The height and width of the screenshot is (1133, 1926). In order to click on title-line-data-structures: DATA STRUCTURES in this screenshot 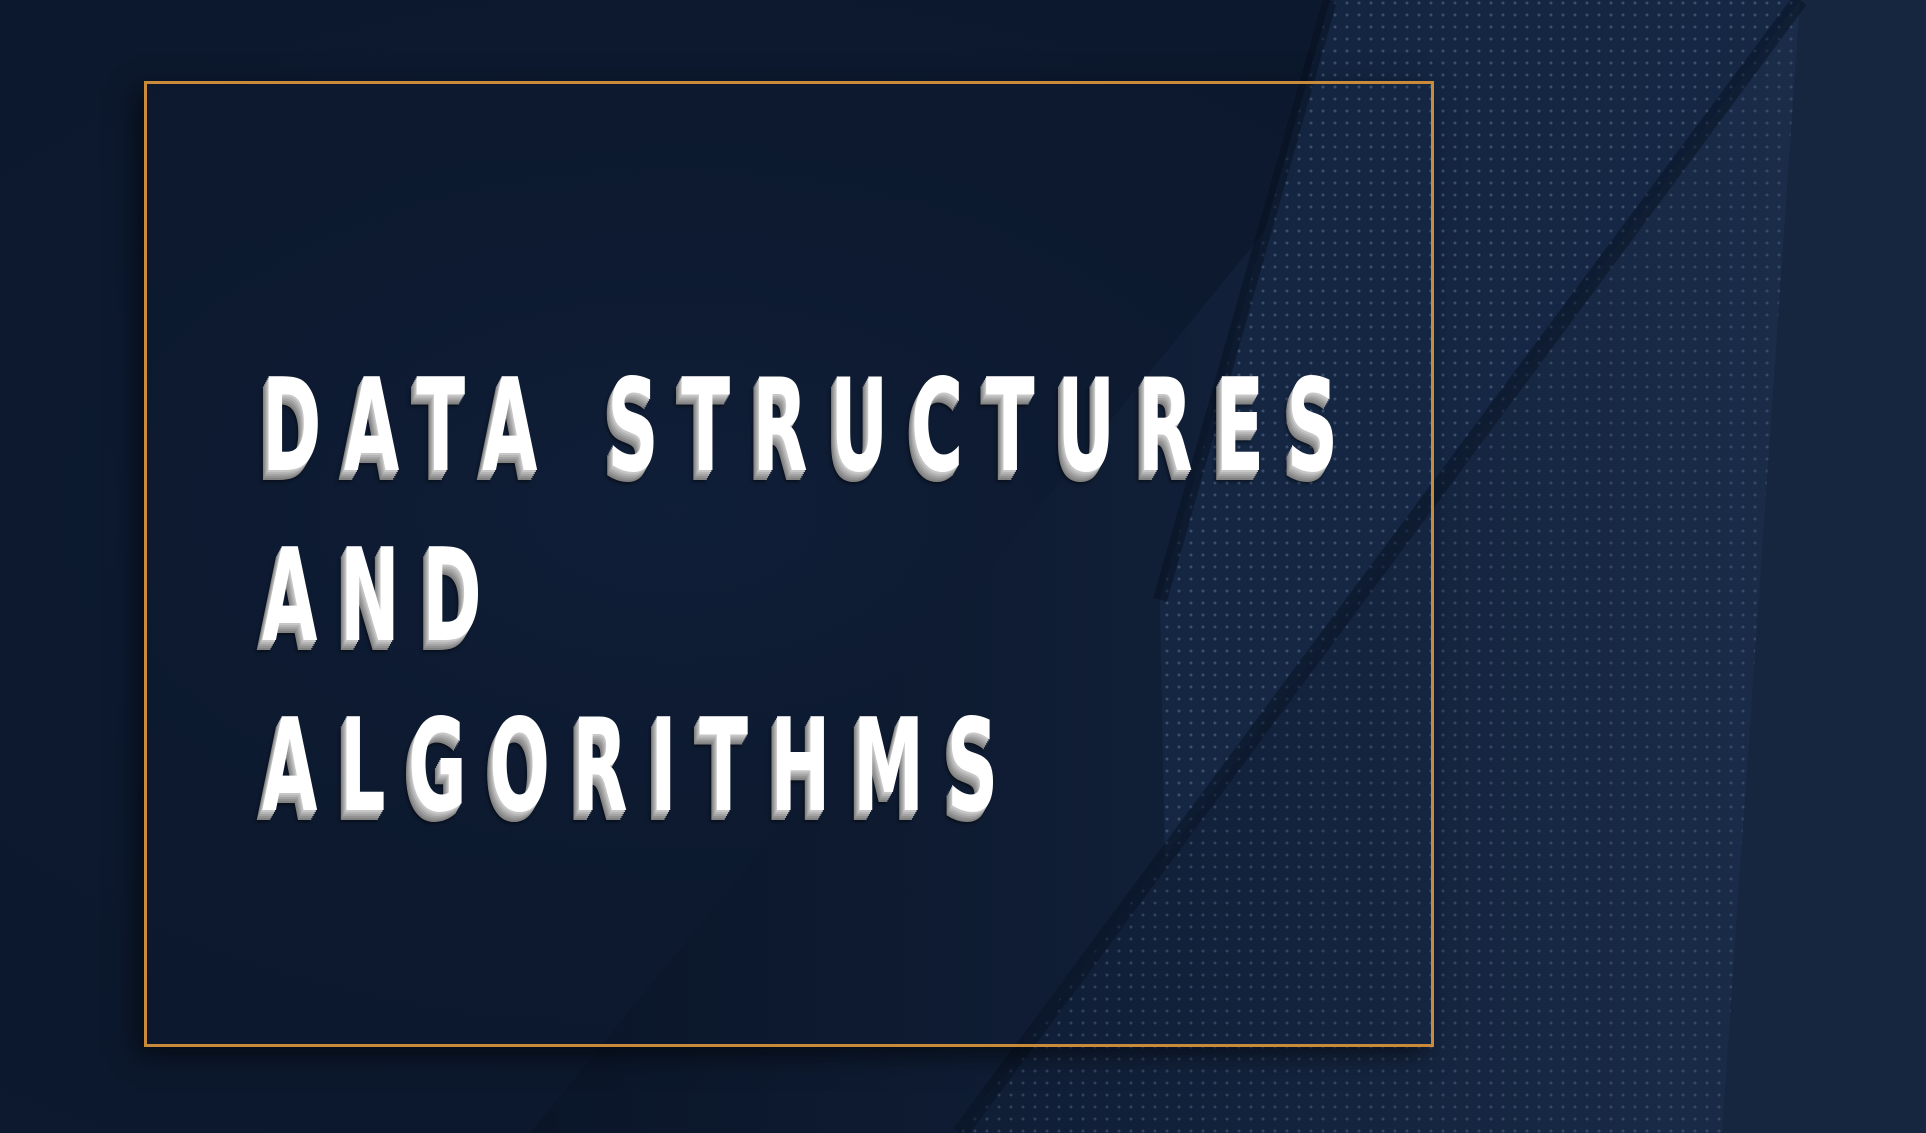, I will do `click(811, 426)`.